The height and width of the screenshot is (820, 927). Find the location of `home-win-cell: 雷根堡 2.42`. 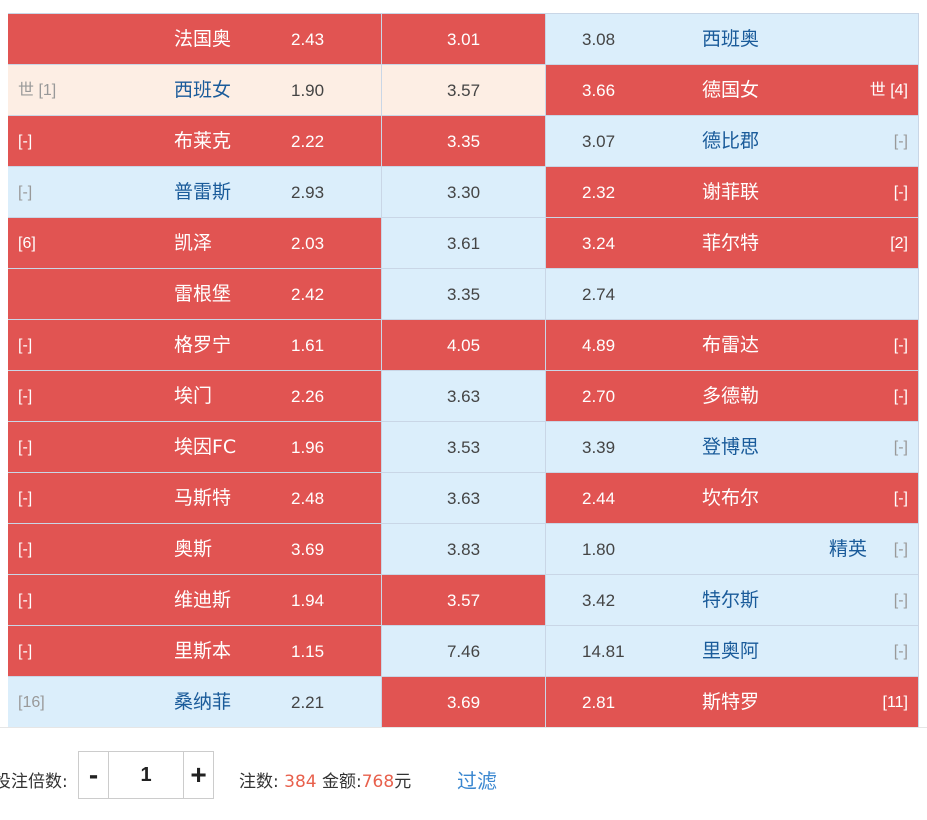

home-win-cell: 雷根堡 2.42 is located at coordinates (195, 294).